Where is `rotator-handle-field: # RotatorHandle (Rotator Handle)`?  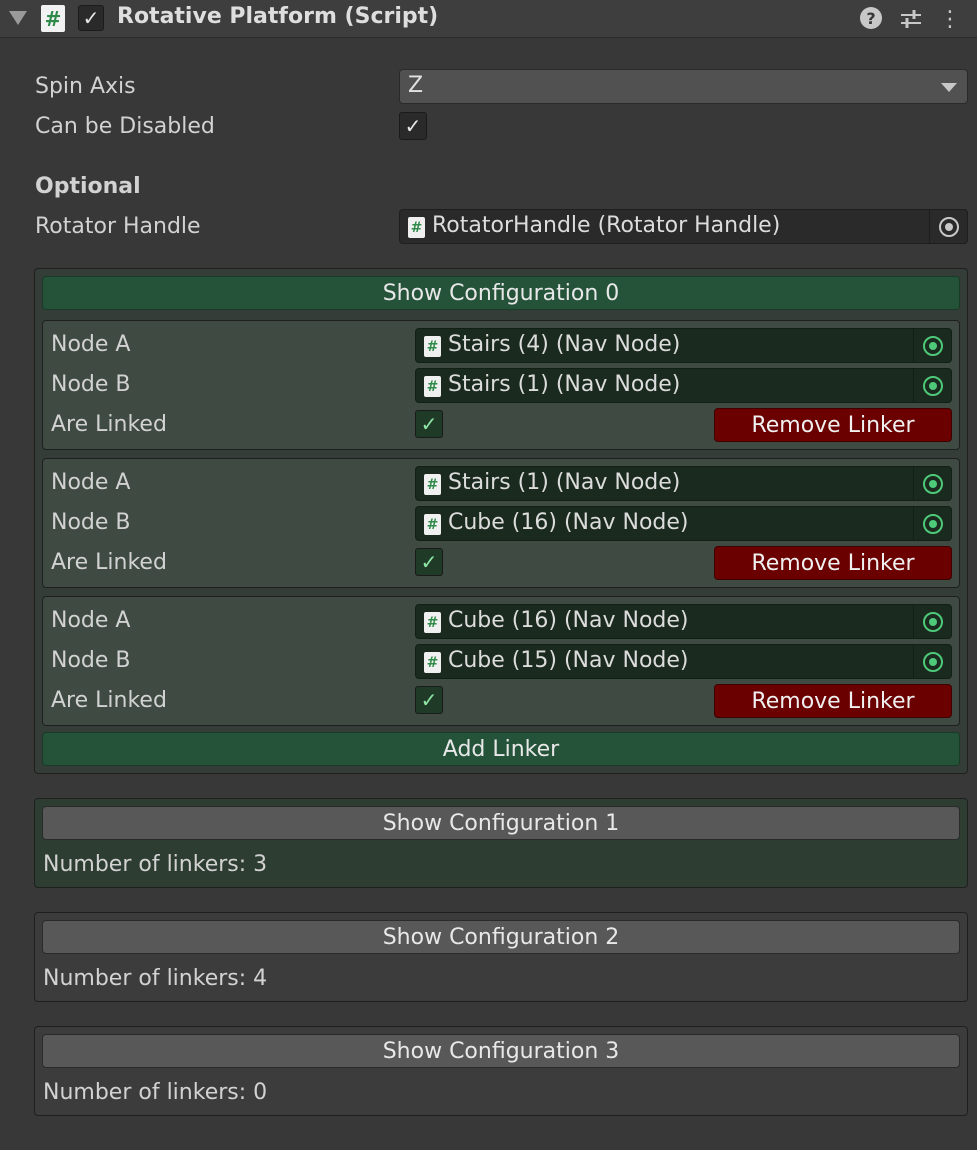
rotator-handle-field: # RotatorHandle (Rotator Handle) is located at coordinates (683, 226).